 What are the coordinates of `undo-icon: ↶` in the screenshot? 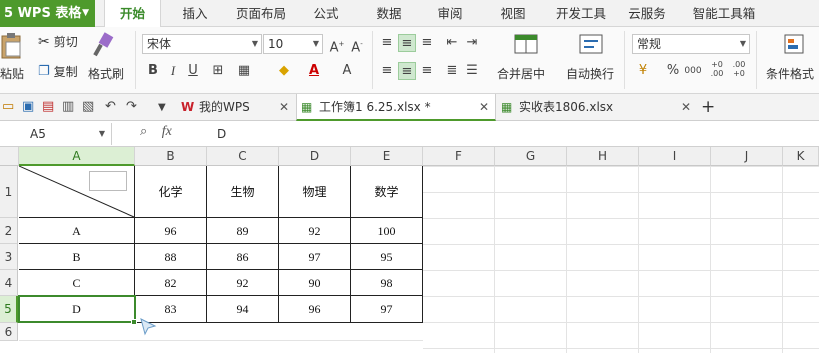 It's located at (110, 106).